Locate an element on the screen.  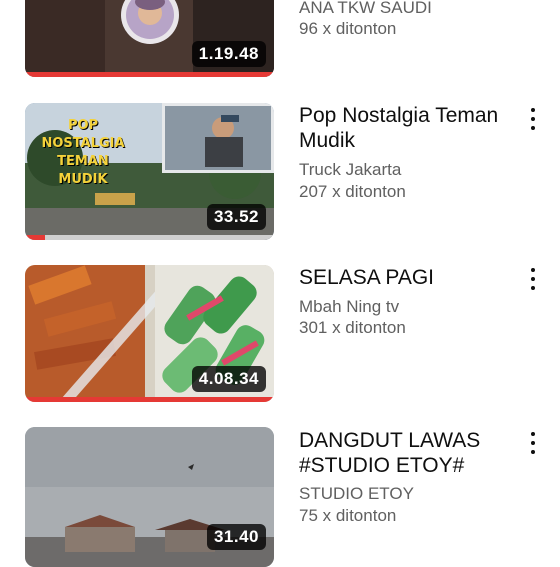
video-item-1: 1.19.48 ANA TKW SAUDI 96 x ditonton is located at coordinates (280, 40).